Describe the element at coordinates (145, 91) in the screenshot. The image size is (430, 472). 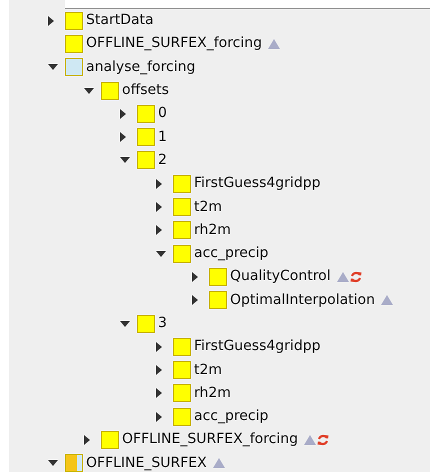
I see `node-label: offsets` at that location.